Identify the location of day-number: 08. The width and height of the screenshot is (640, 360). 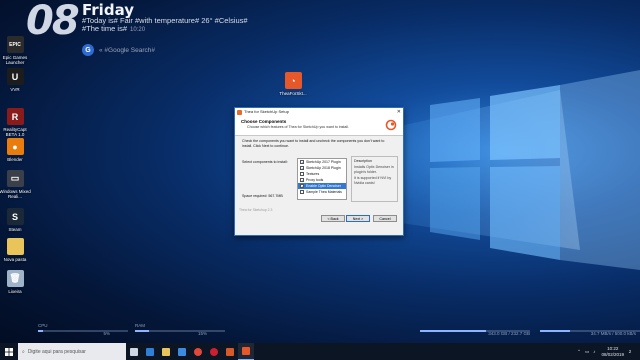
(53, 22).